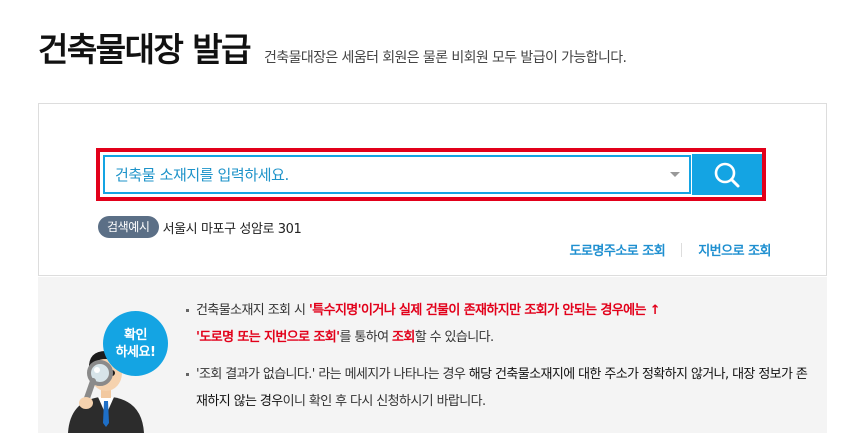 Image resolution: width=841 pixels, height=433 pixels. I want to click on notice-text: 건축물소재지 조회 시, so click(252, 310).